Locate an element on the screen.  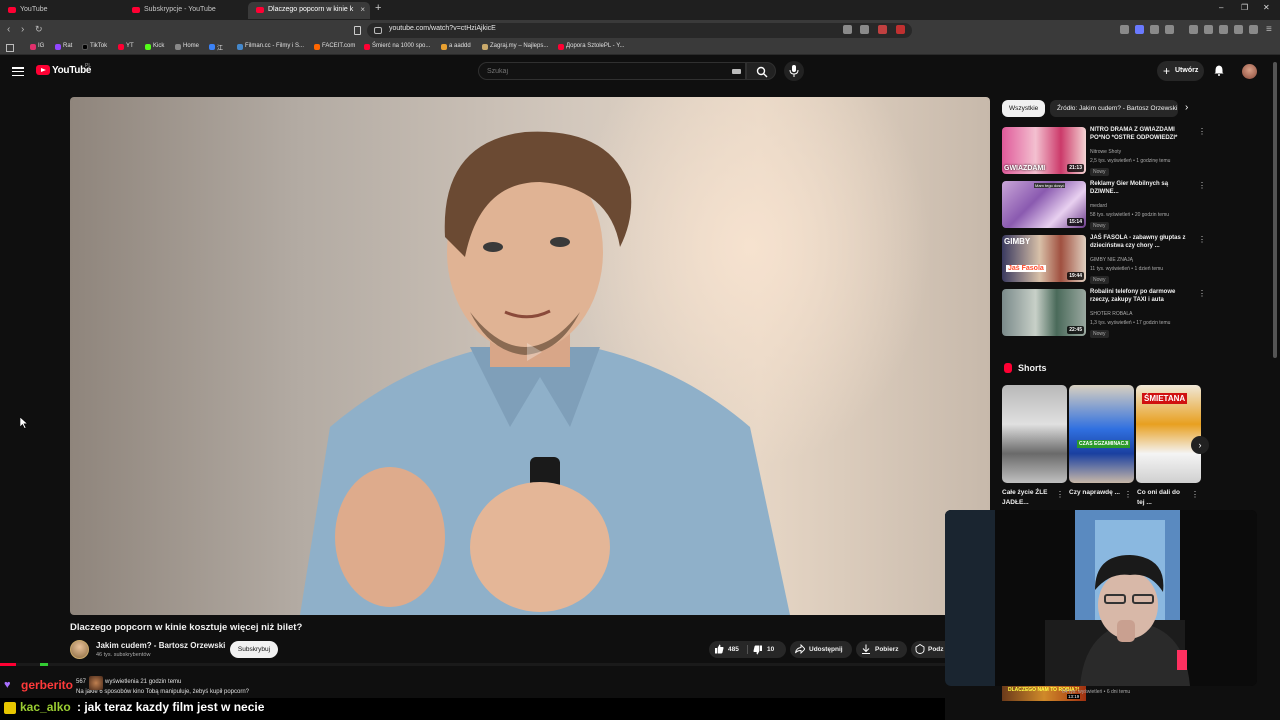
back-icon: ‹ is located at coordinates (8, 29).